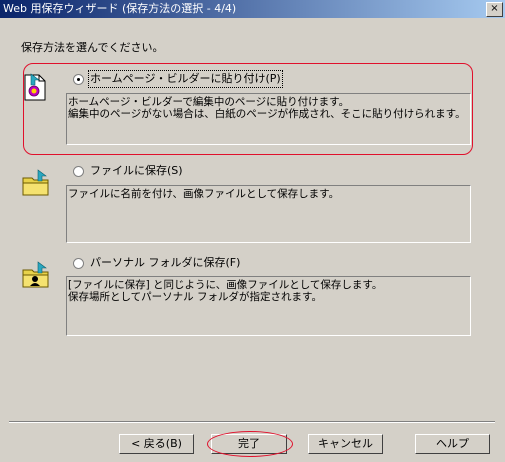 This screenshot has width=505, height=462. Describe the element at coordinates (165, 263) in the screenshot. I see `option-personal-label: パーソナル フォルダに保存(F)` at that location.